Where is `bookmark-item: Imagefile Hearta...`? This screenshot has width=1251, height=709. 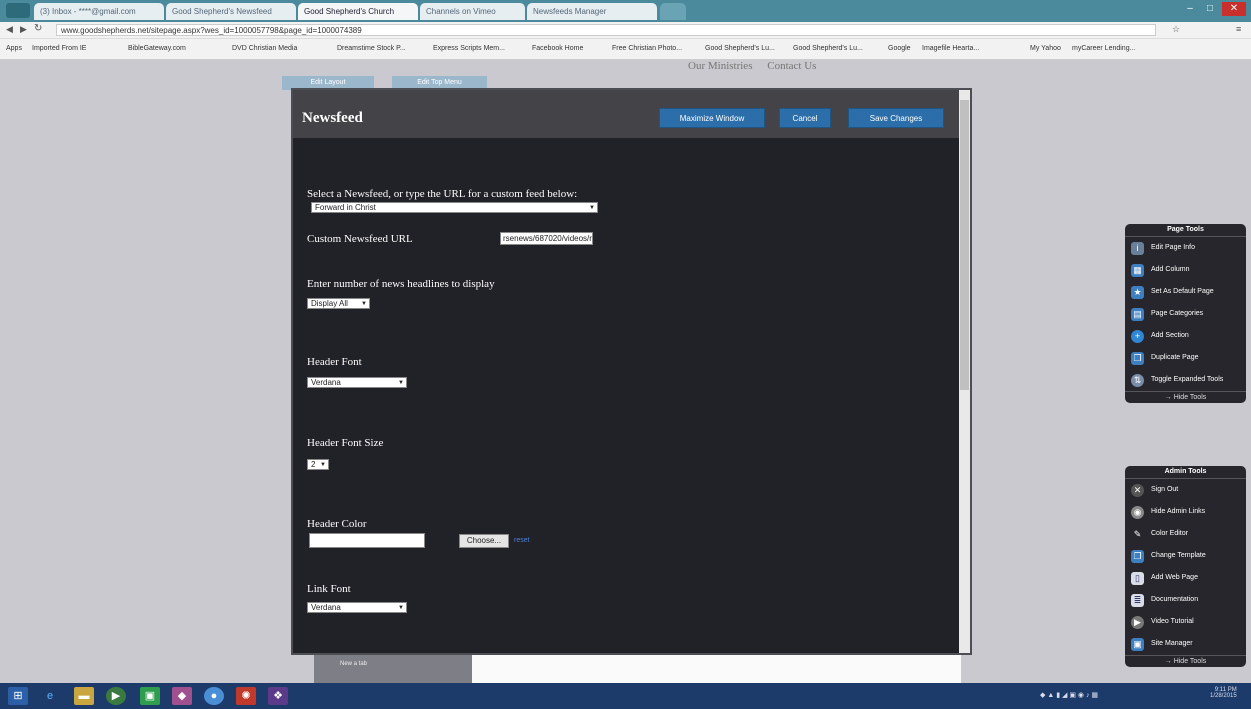
bookmark-item: Imagefile Hearta... is located at coordinates (950, 48).